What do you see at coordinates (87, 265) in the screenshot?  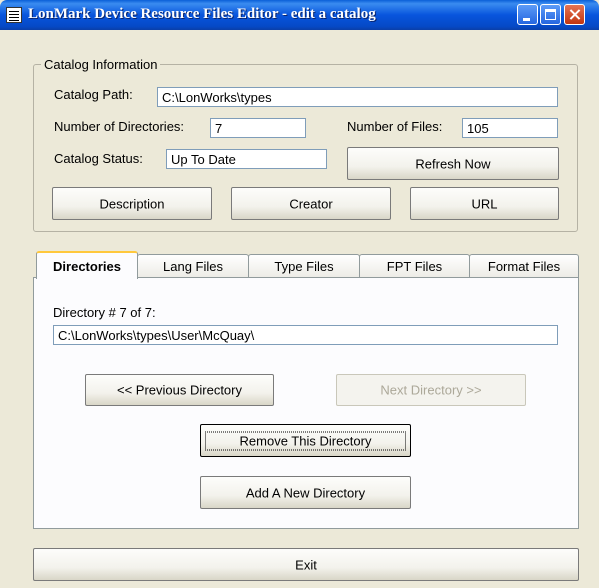 I see `tab-directories: Directories` at bounding box center [87, 265].